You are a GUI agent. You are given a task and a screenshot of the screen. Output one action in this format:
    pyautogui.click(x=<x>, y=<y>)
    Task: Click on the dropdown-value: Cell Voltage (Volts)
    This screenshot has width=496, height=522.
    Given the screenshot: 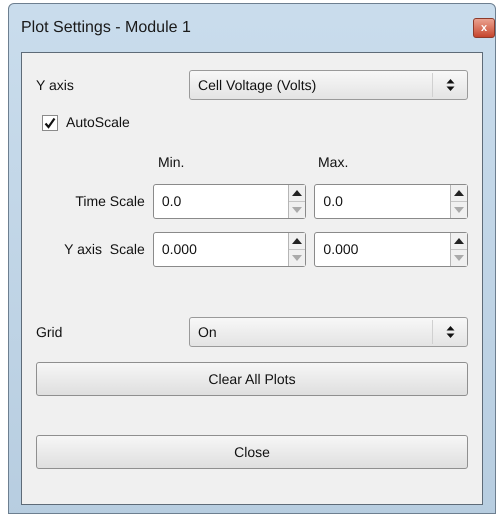 What is the action you would take?
    pyautogui.click(x=257, y=85)
    